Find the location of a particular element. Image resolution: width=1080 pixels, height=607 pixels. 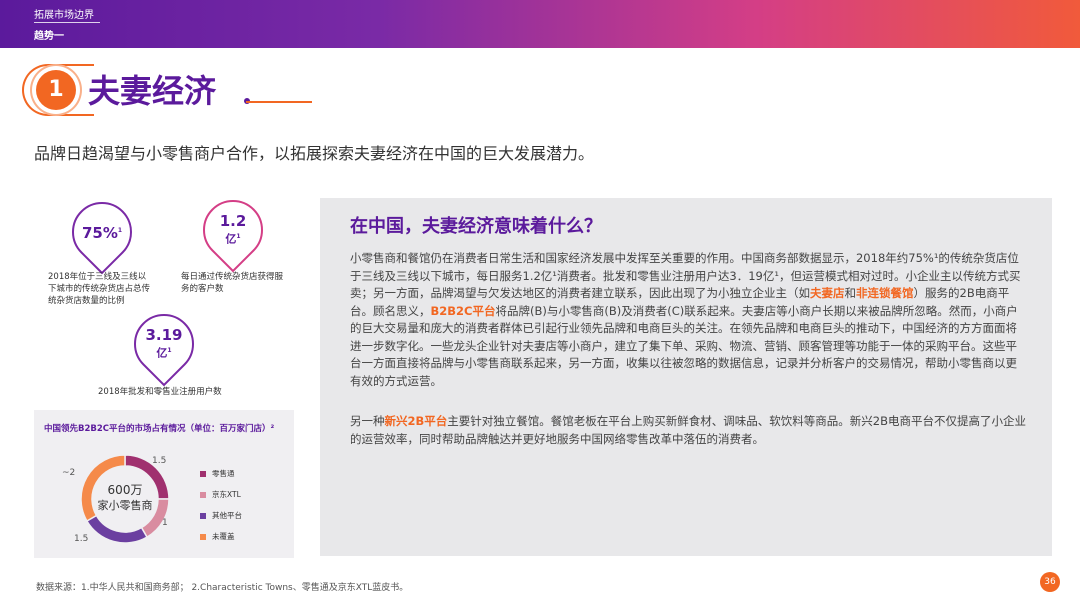

stat-description: 2018年批发和零售业注册用户数 is located at coordinates (160, 392).